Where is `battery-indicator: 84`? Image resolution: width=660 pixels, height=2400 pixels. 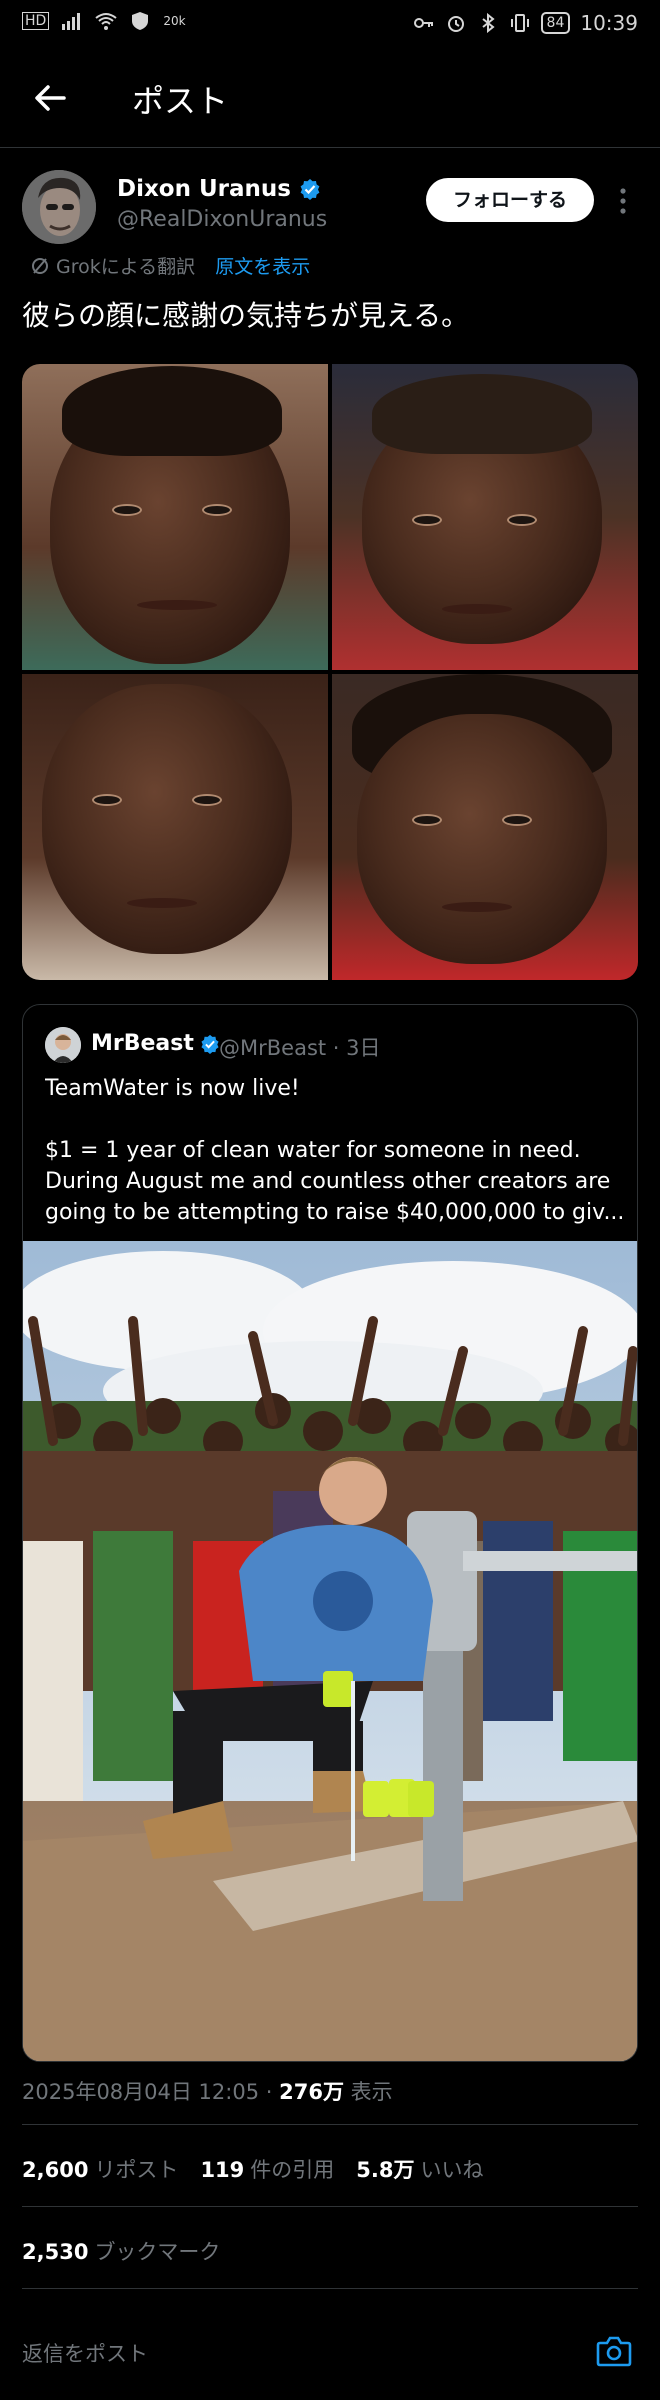 battery-indicator: 84 is located at coordinates (555, 23).